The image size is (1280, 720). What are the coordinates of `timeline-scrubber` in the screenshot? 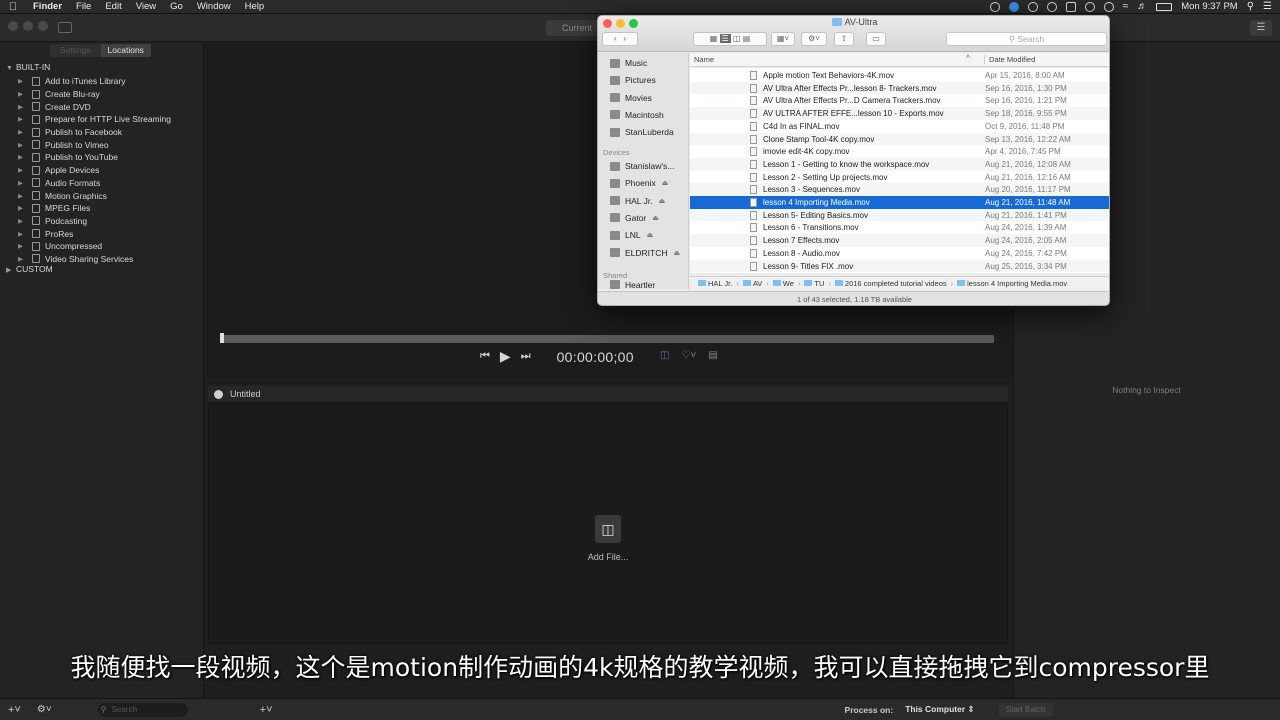 It's located at (607, 339).